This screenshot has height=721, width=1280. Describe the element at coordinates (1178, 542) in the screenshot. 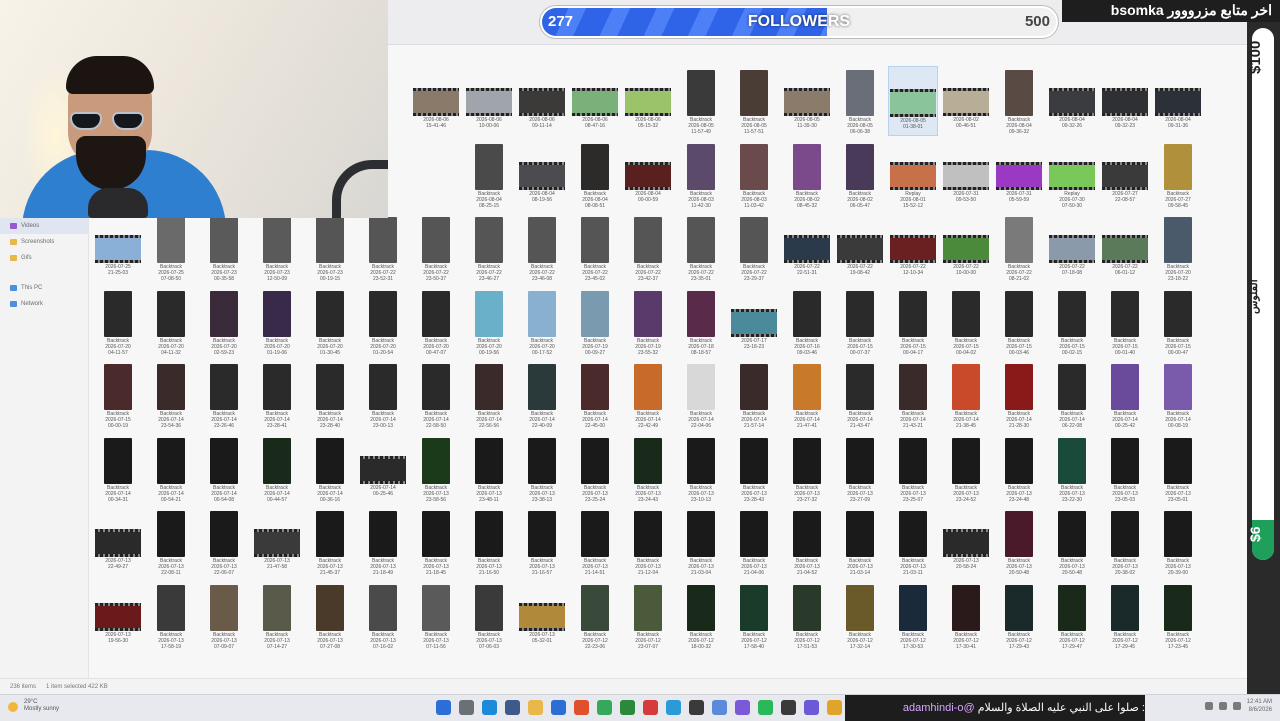

I see `file-item: Backtrack 2026-07-13 20-39-00` at that location.